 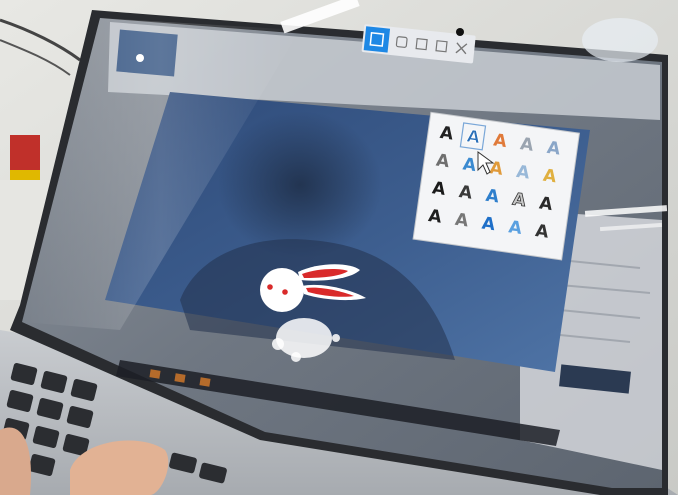 I want to click on wordart-gallery: A A A A AA A A A AA A A A AA A A A A, so click(x=496, y=186).